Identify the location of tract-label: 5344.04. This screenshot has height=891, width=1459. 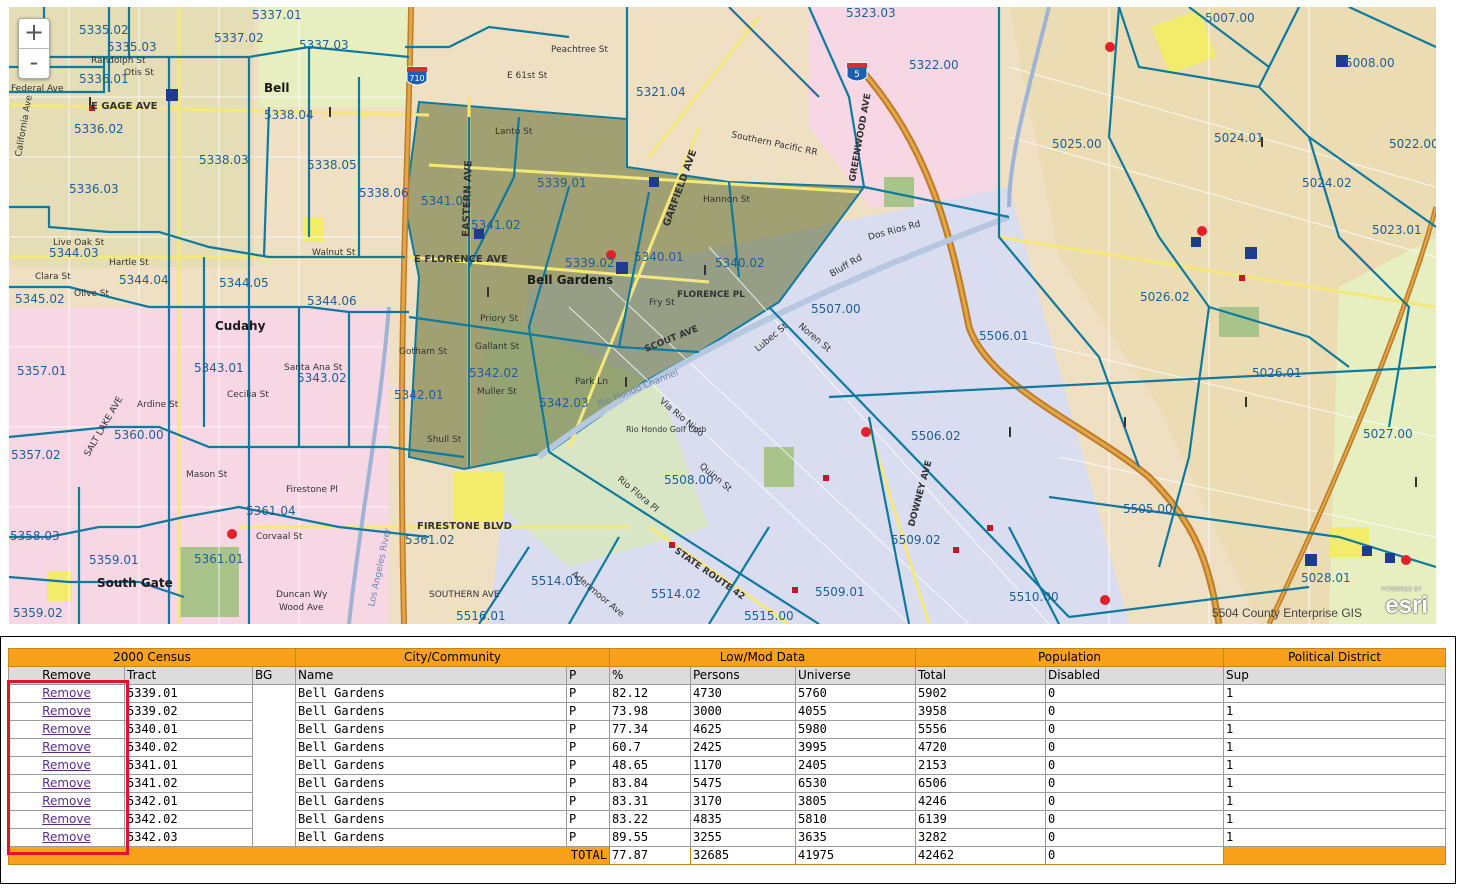
(144, 280).